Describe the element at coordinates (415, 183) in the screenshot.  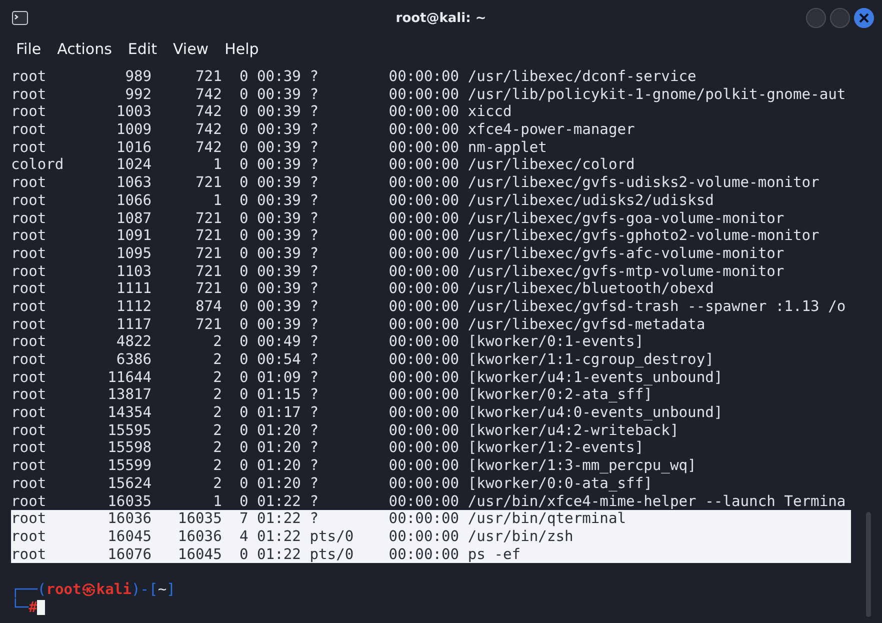
I see `terminal-line: root 1063 721 0 00:39 ? 00:00:00 /usr/libexec/gvfs-udisks2-volume-monitor` at that location.